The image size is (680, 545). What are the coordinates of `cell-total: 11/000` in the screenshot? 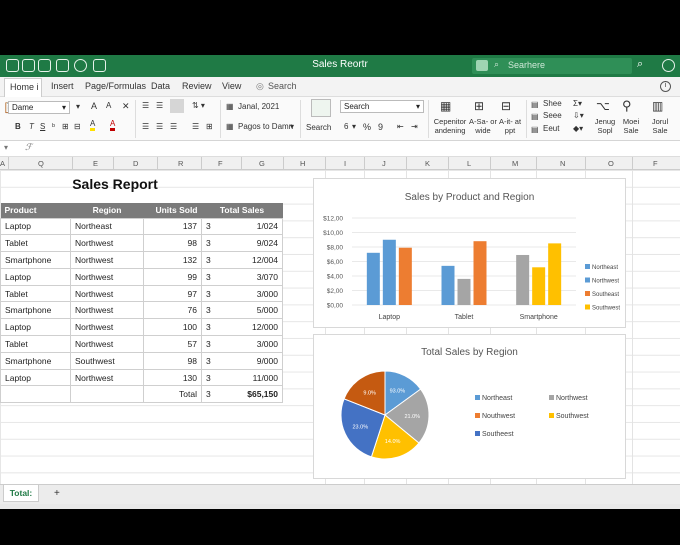 It's located at (252, 377).